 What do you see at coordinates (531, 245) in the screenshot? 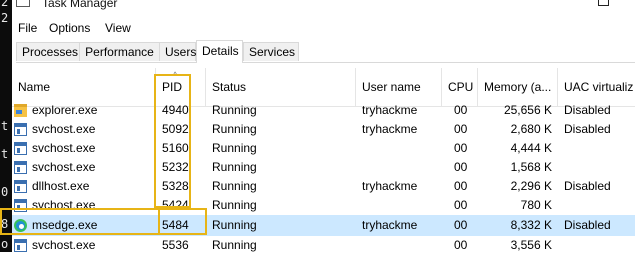
I see `process-memory: 3,556 K` at bounding box center [531, 245].